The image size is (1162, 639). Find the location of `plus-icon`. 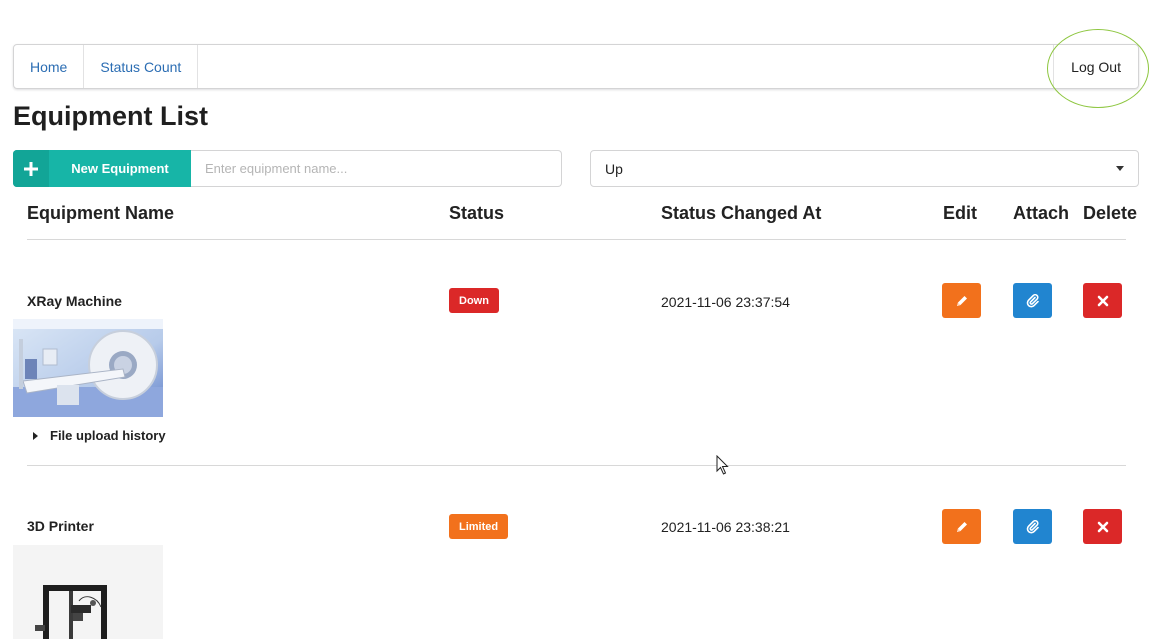

plus-icon is located at coordinates (31, 168).